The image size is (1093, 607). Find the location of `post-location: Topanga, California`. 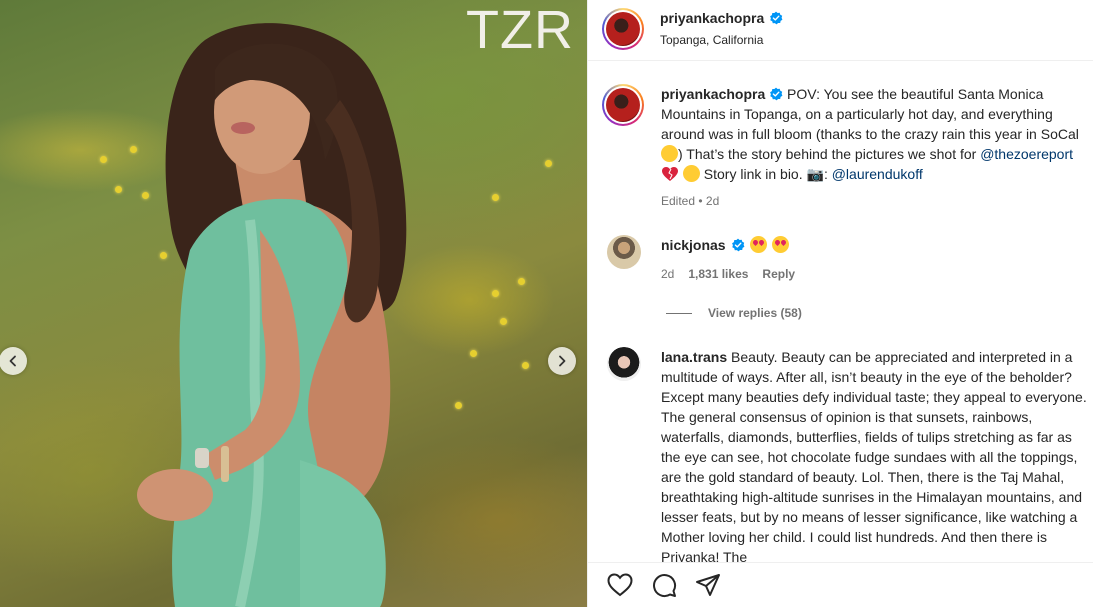

post-location: Topanga, California is located at coordinates (711, 40).